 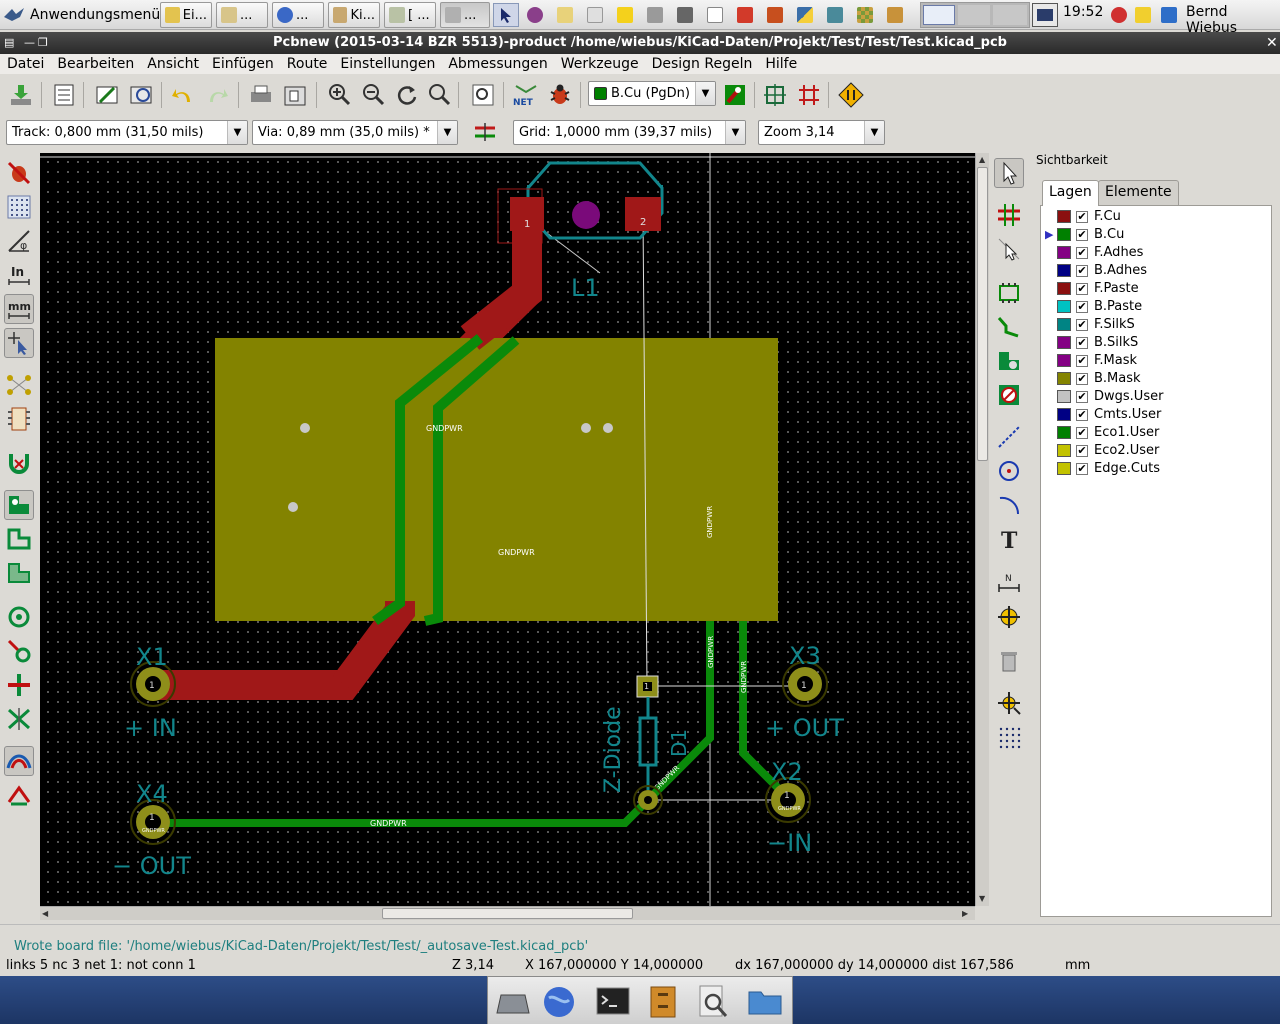 What do you see at coordinates (1009, 505) in the screenshot?
I see `add-arc-button` at bounding box center [1009, 505].